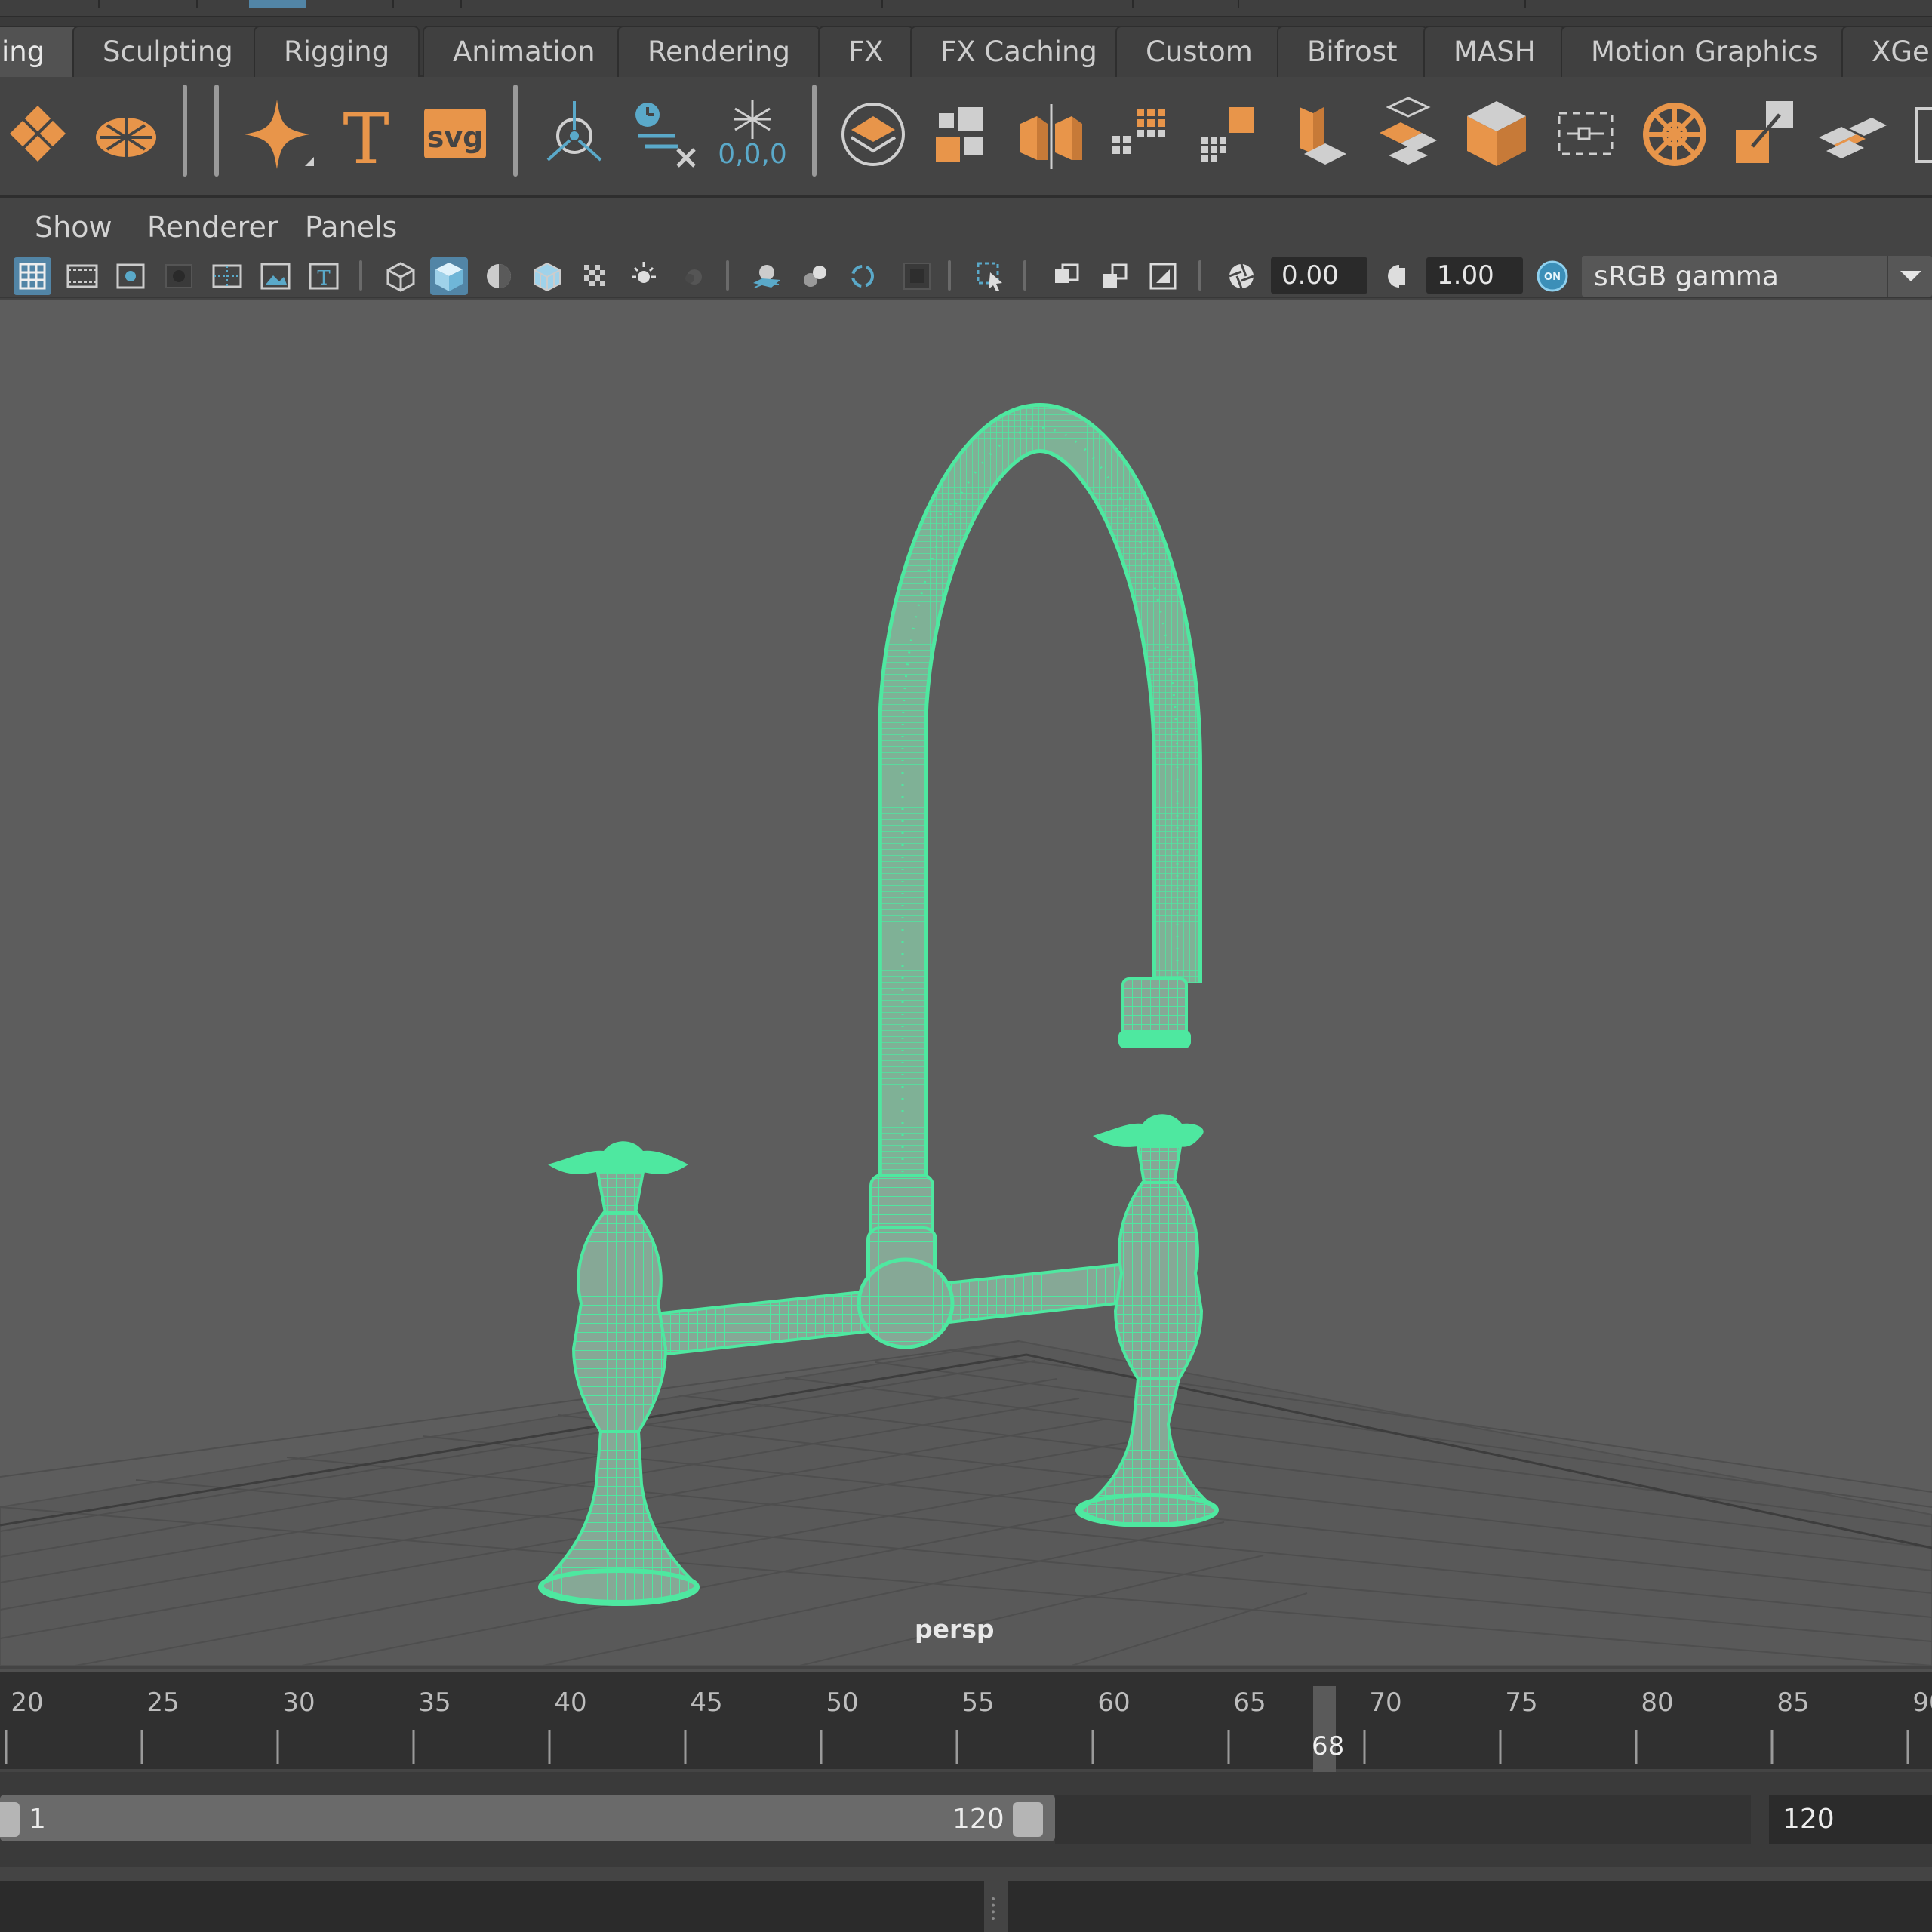 This screenshot has width=1932, height=1932. I want to click on view-transform-toggle-icon: ON, so click(1552, 276).